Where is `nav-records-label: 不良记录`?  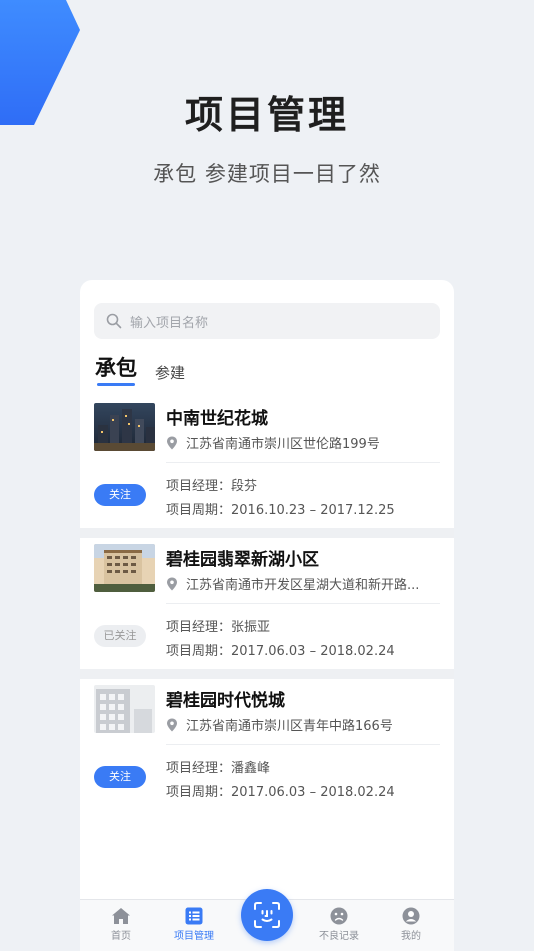 nav-records-label: 不良记录 is located at coordinates (339, 936).